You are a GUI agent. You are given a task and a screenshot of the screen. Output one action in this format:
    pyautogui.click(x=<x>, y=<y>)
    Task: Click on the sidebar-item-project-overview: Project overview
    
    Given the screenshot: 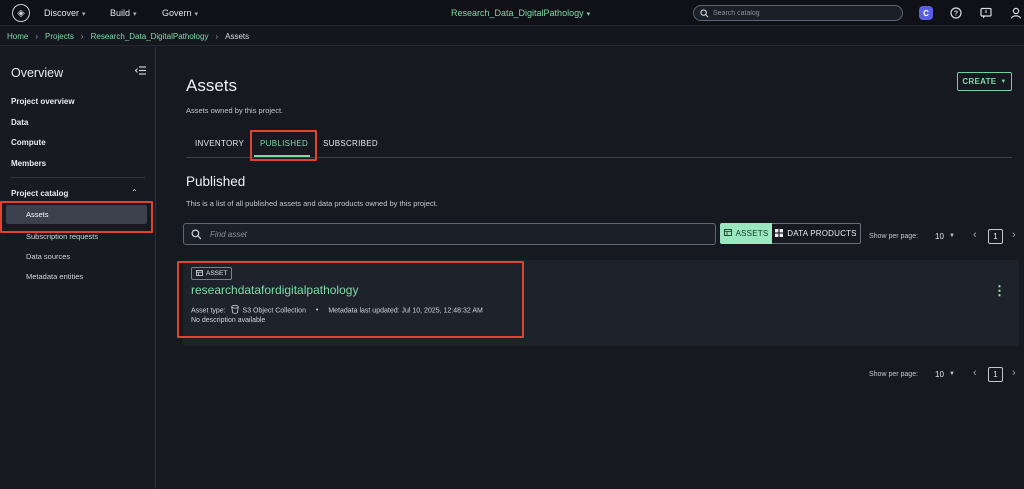 What is the action you would take?
    pyautogui.click(x=43, y=101)
    